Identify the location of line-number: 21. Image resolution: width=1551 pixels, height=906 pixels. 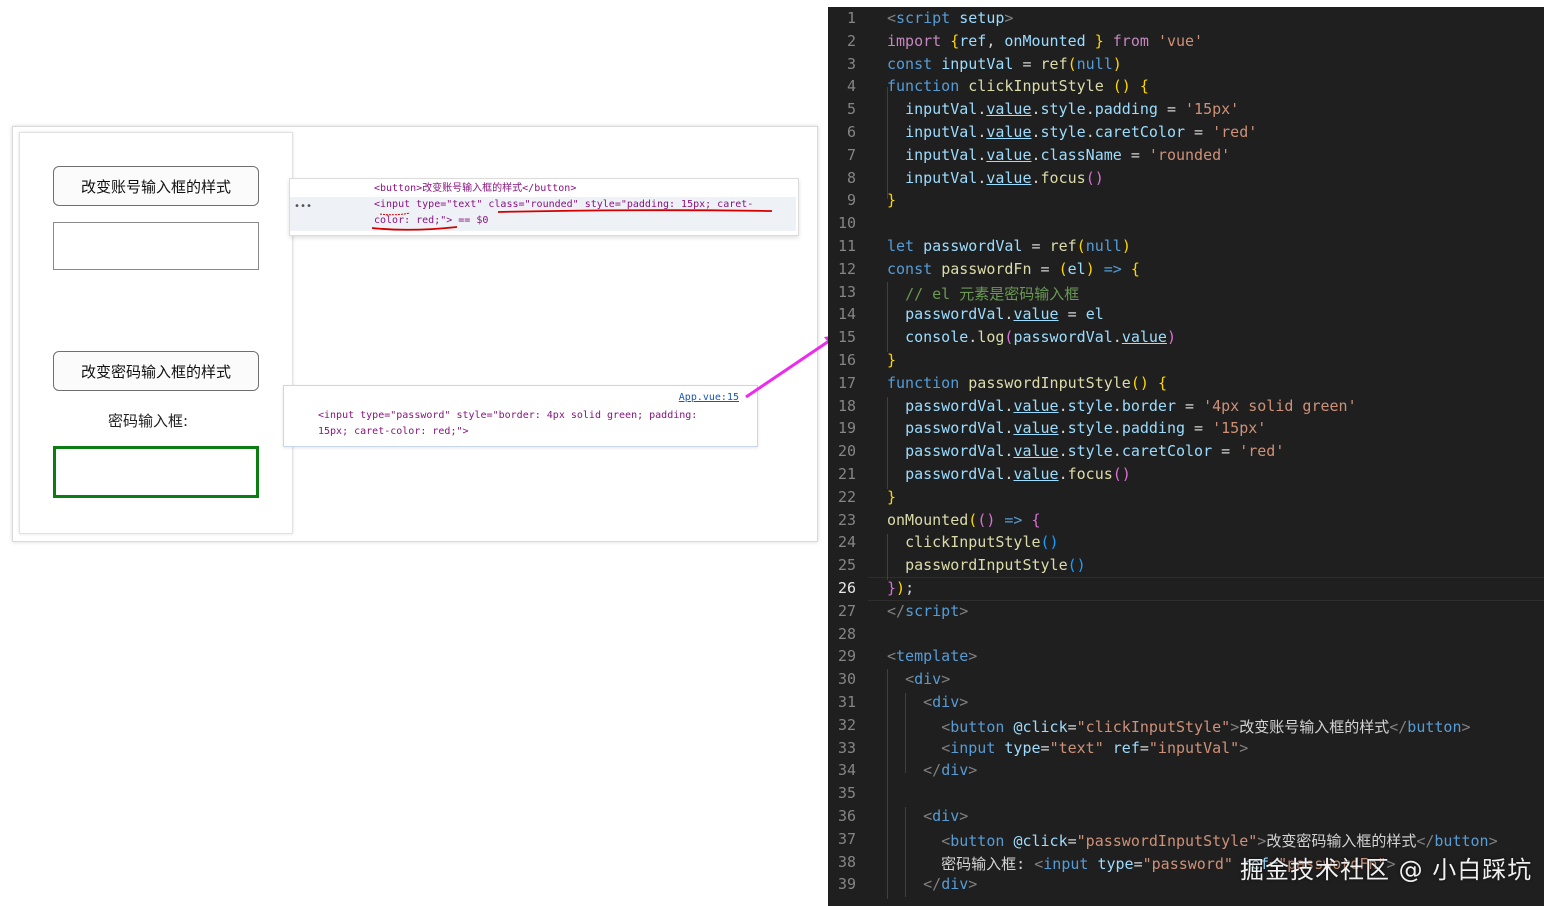
(846, 474).